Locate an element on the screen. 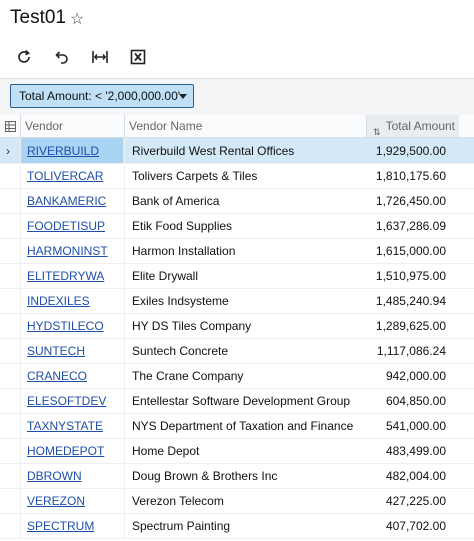 The image size is (474, 541). total-amount-text: 407,702.00 is located at coordinates (415, 526).